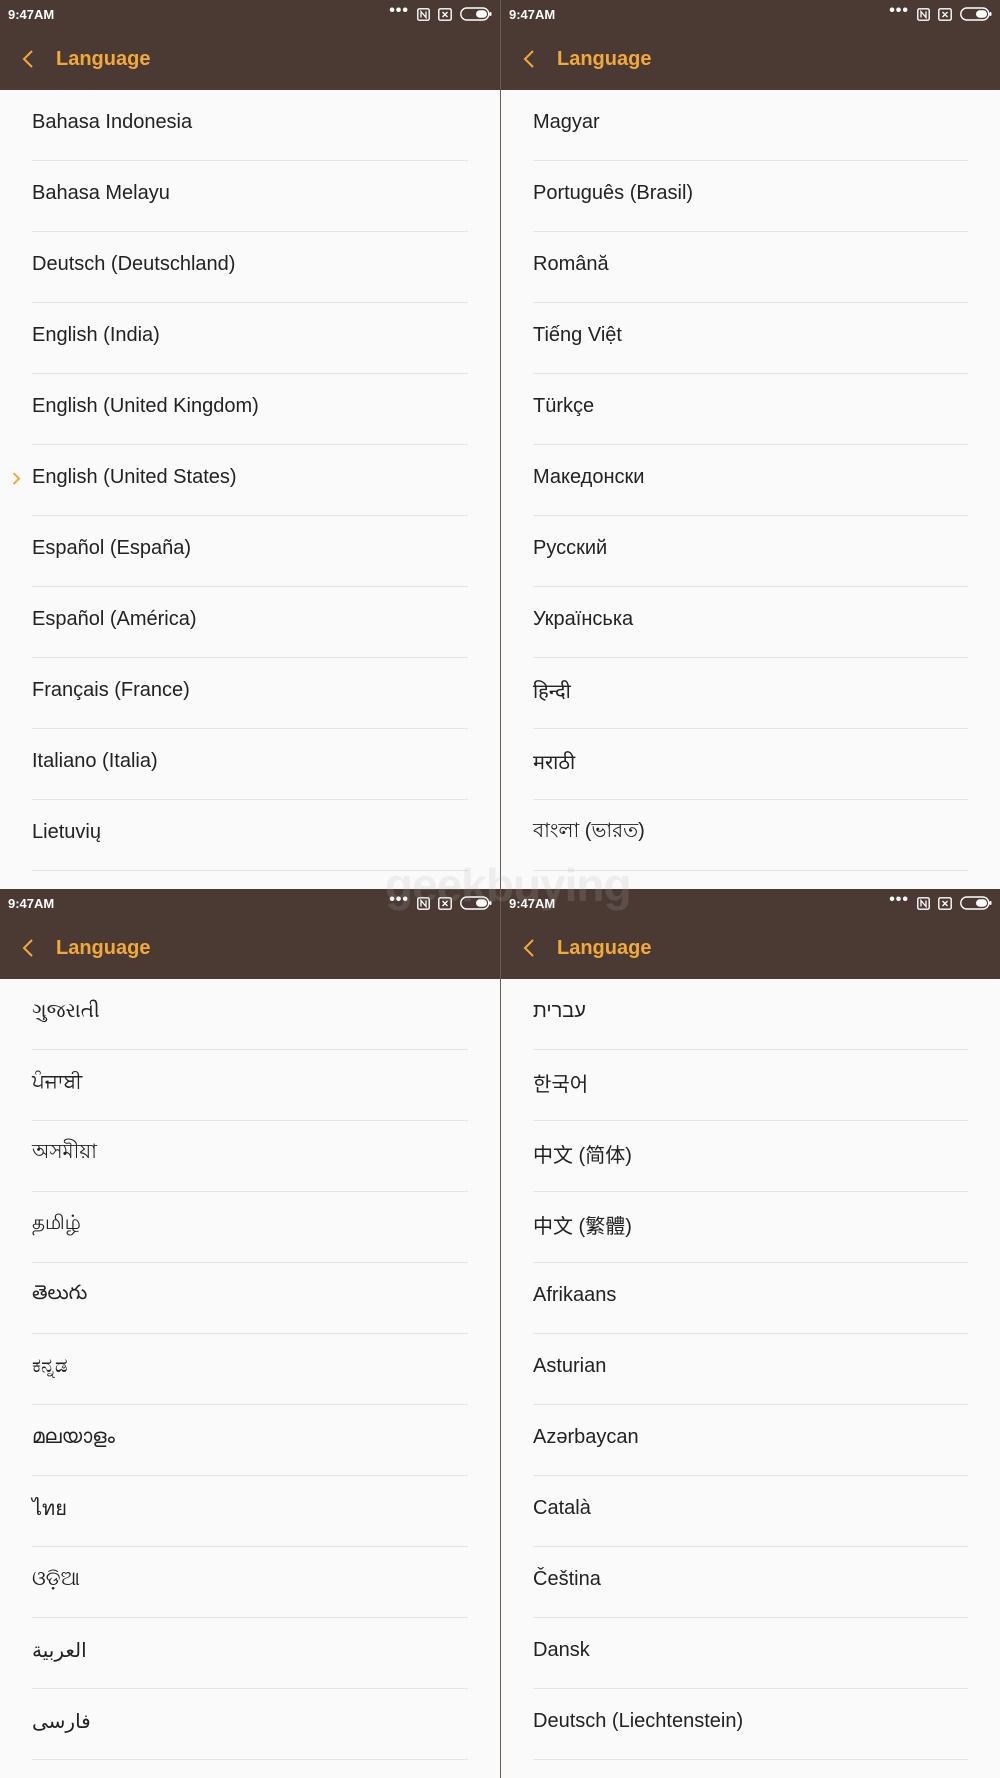 Image resolution: width=1000 pixels, height=1778 pixels. I want to click on language-item: বাংলা (ভারত), so click(750, 835).